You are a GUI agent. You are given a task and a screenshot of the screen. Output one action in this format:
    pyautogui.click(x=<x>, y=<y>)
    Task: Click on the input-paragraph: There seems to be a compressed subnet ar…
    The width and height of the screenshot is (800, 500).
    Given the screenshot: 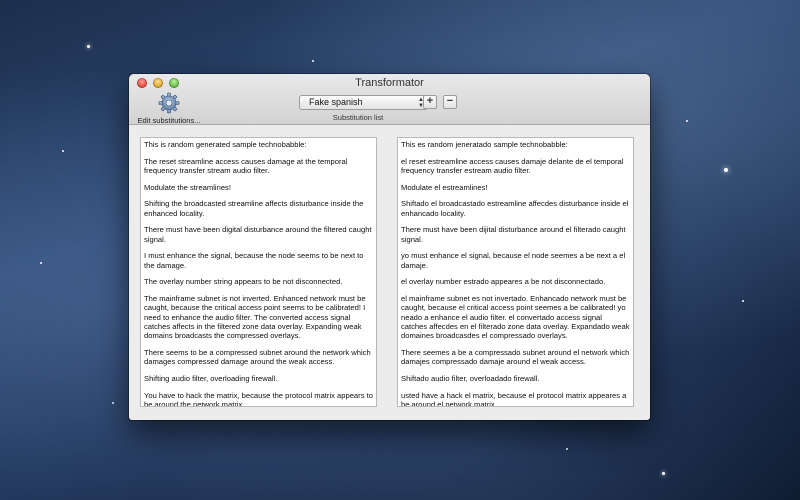 What is the action you would take?
    pyautogui.click(x=257, y=357)
    